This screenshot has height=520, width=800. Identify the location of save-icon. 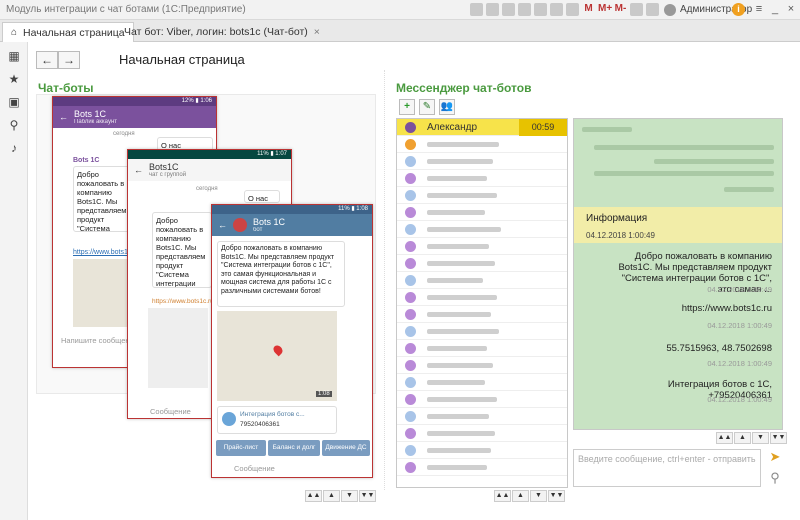
(476, 9).